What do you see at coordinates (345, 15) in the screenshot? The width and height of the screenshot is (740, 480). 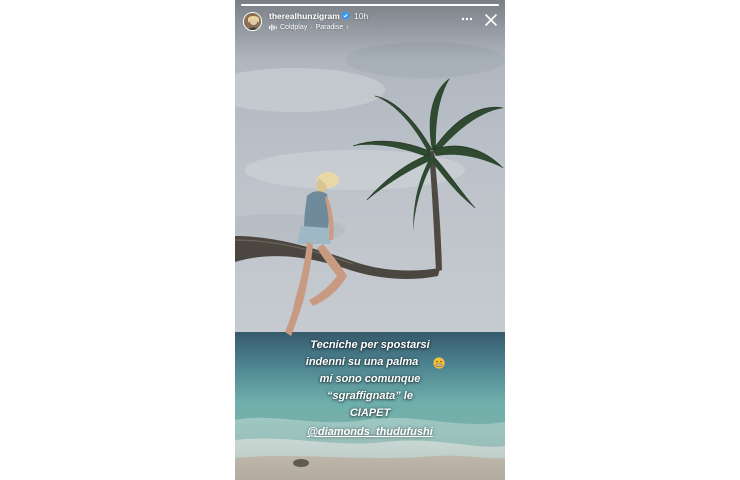 I see `verified-badge-icon` at bounding box center [345, 15].